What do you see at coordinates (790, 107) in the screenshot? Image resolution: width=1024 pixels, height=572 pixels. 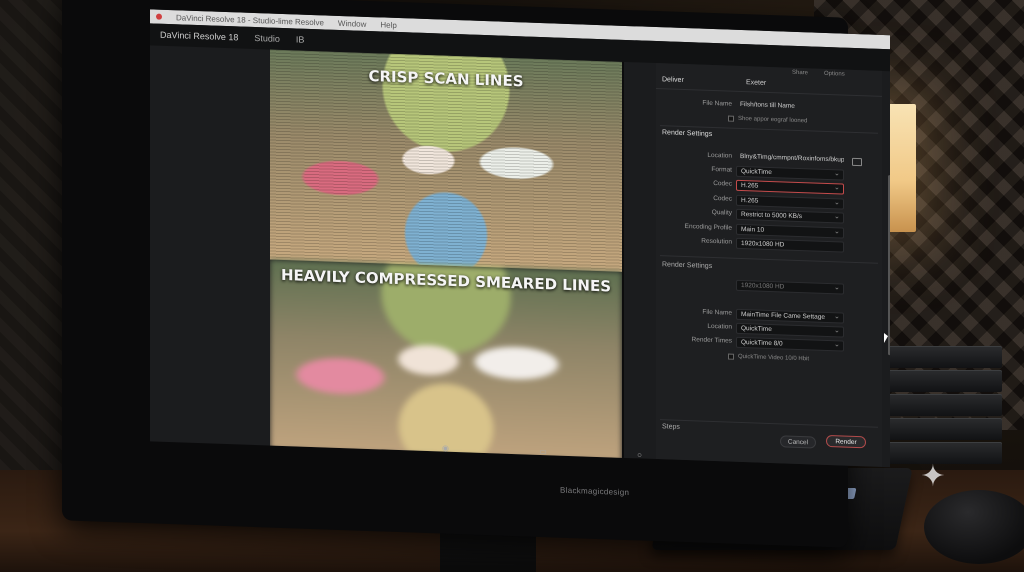 I see `file-name-field: Filsh/tons till Name` at bounding box center [790, 107].